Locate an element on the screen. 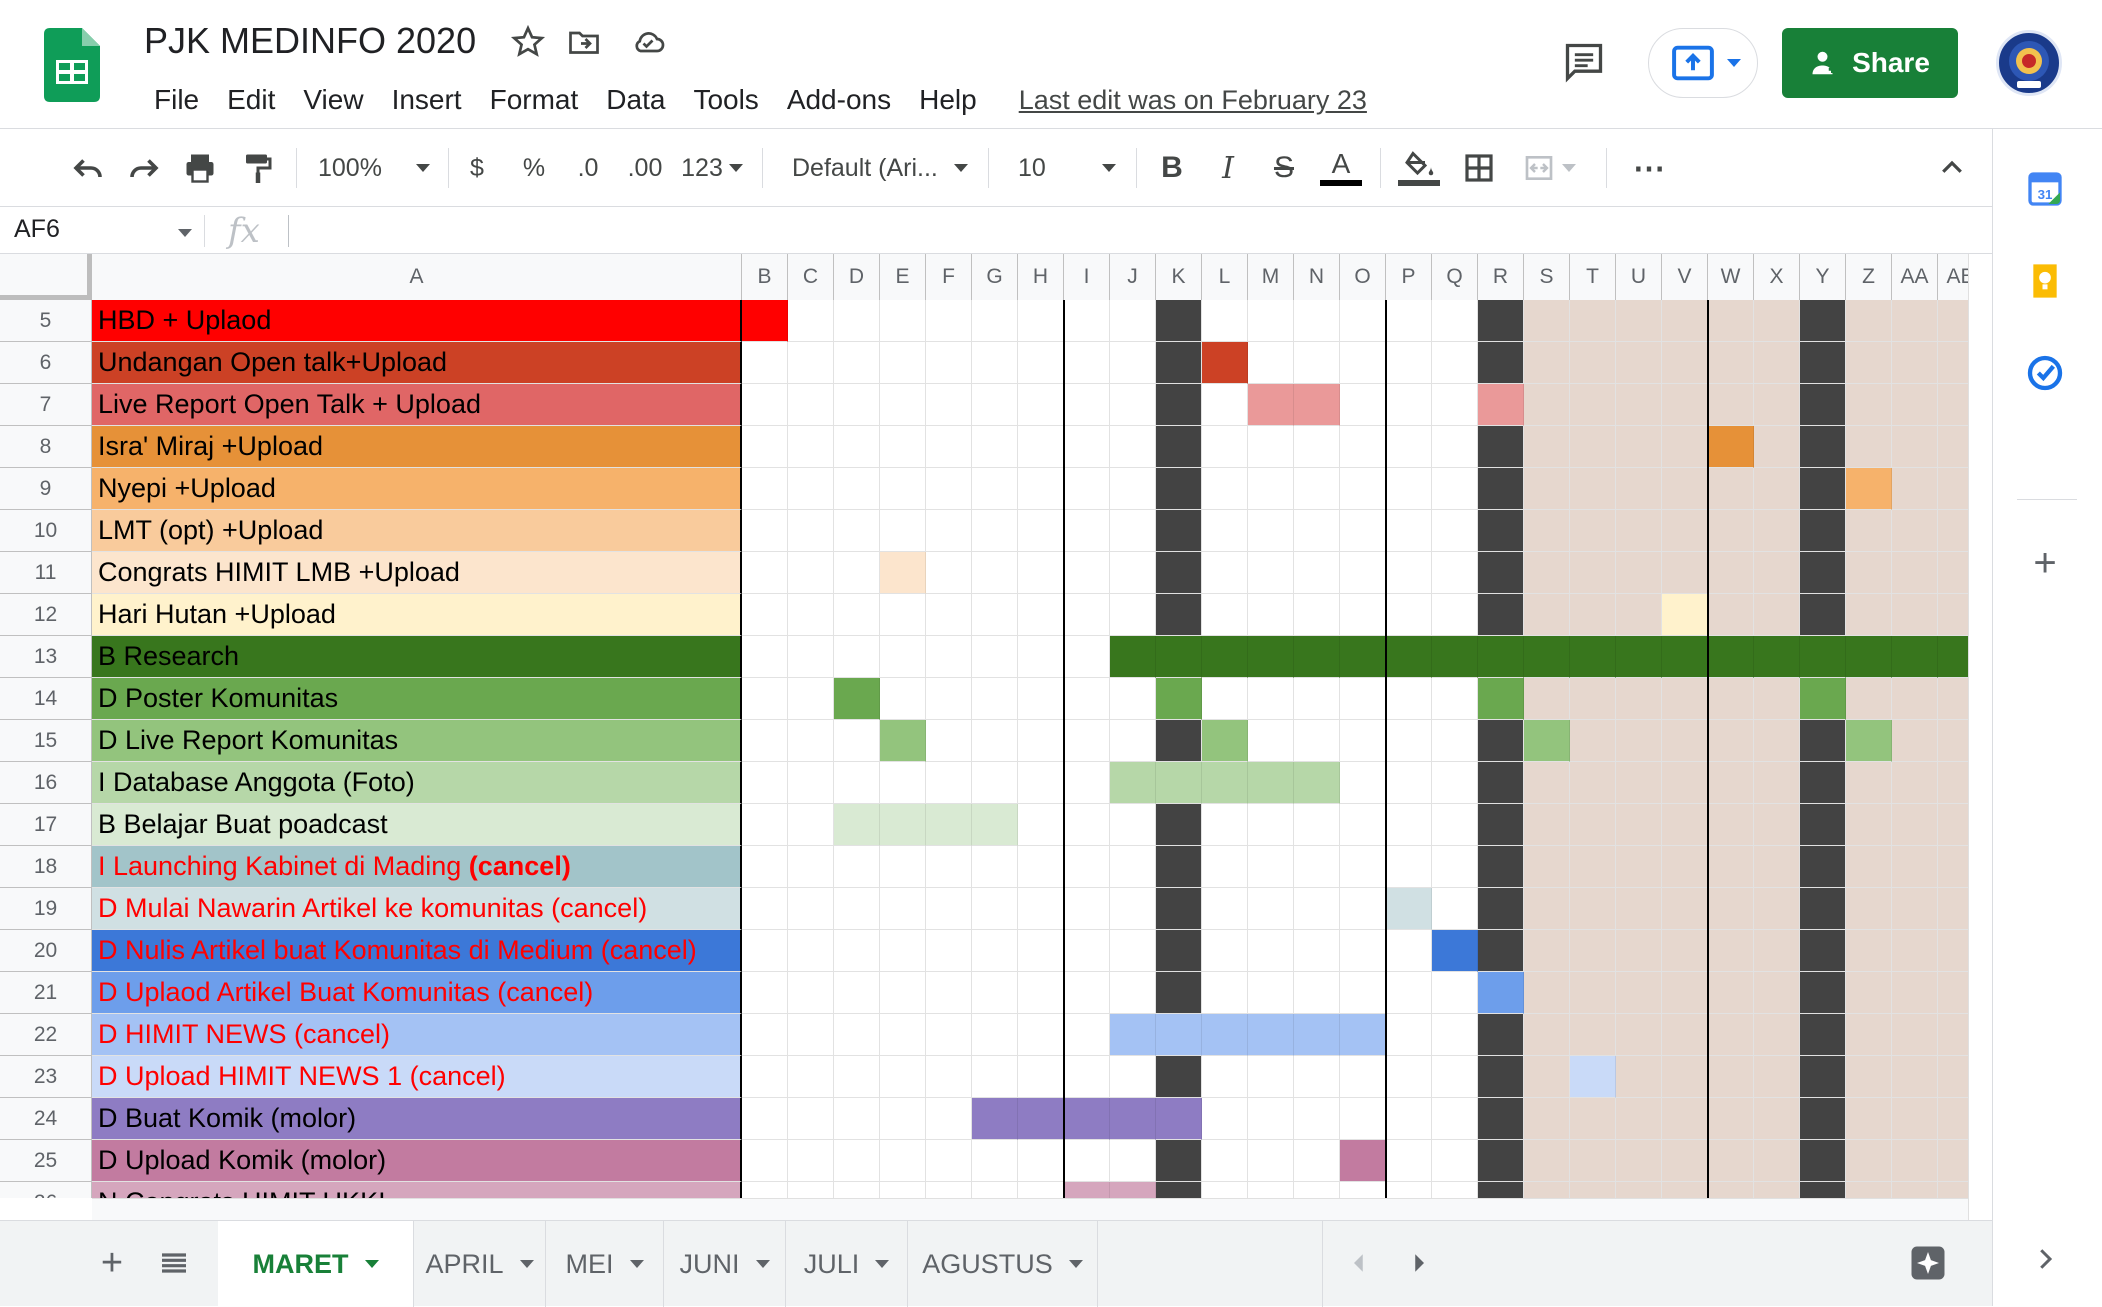 Image resolution: width=2102 pixels, height=1307 pixels. column-header: E is located at coordinates (903, 277).